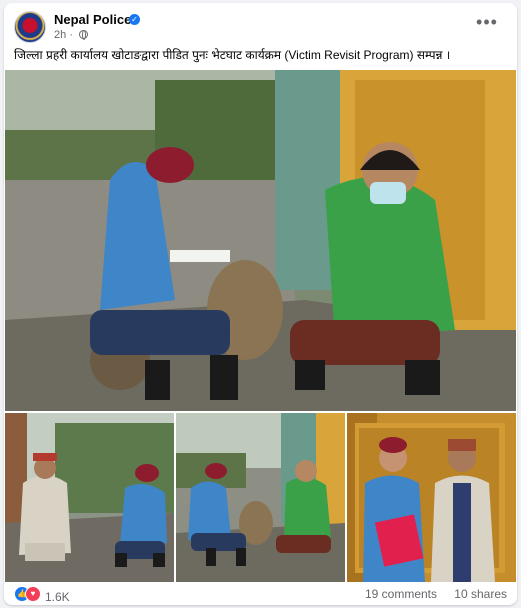  I want to click on page-avatar, so click(30, 27).